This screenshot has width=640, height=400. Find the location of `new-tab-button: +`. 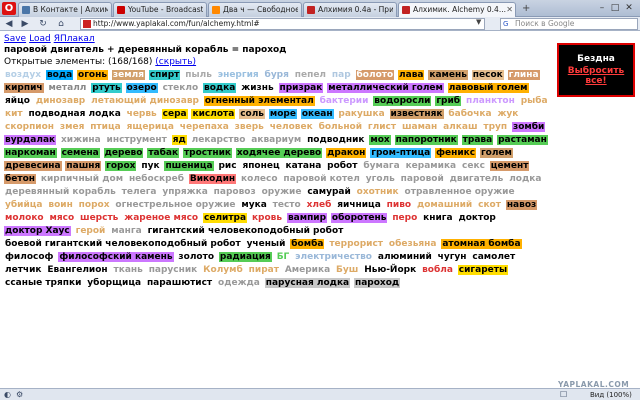

new-tab-button: + is located at coordinates (526, 9).